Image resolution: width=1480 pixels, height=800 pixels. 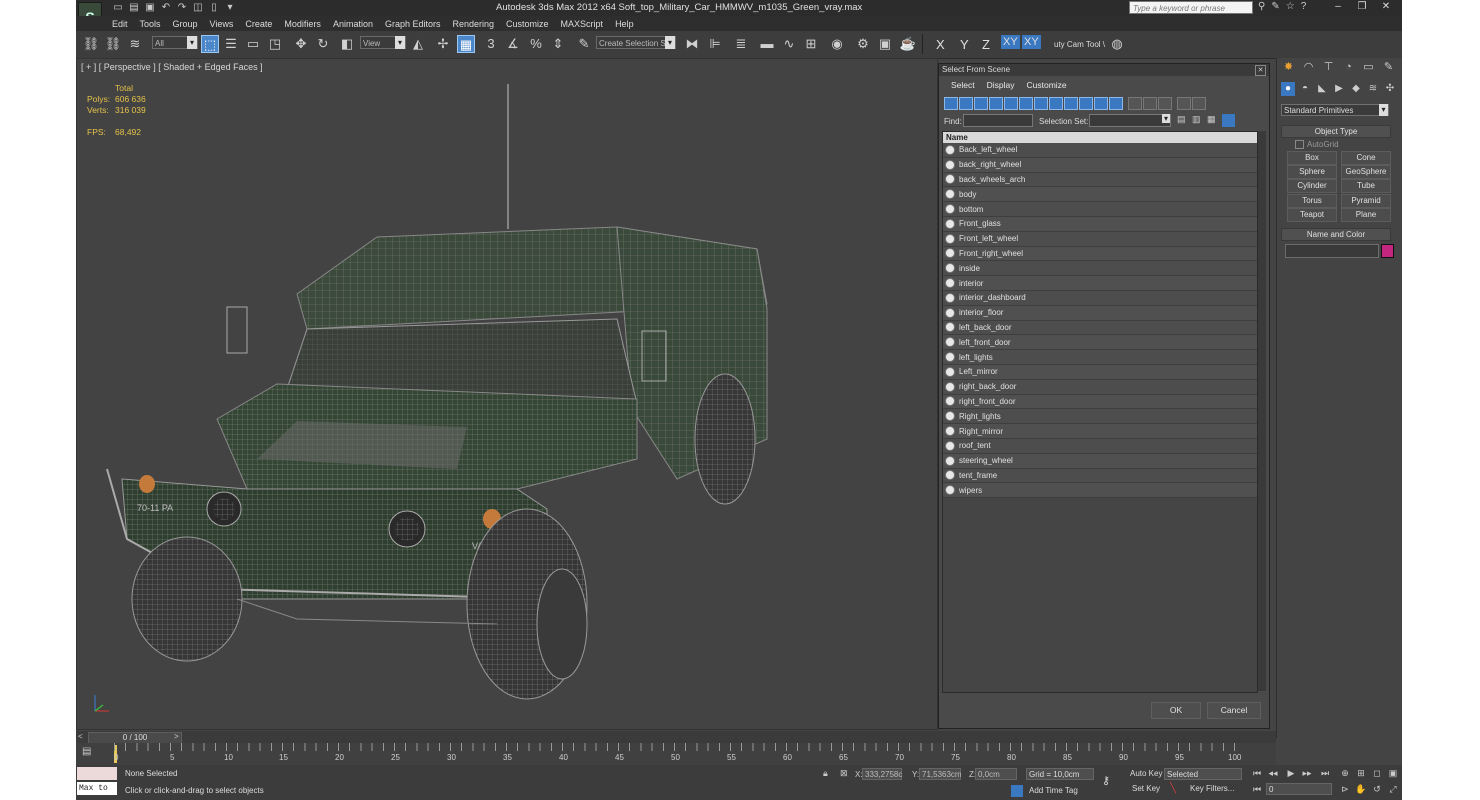 What do you see at coordinates (1100, 269) in the screenshot?
I see `list-item: inside` at bounding box center [1100, 269].